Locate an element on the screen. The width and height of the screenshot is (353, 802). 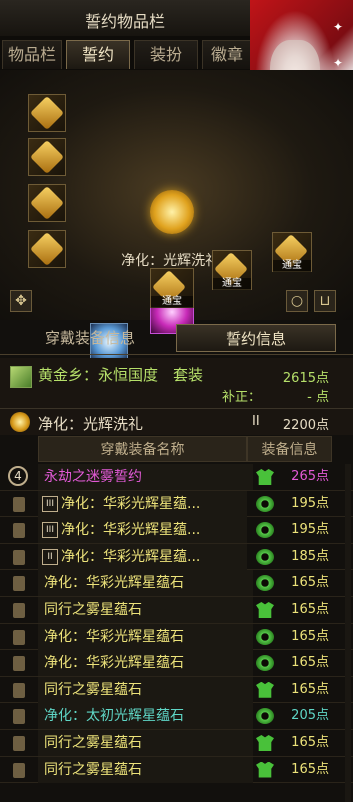
tongbao-slot-2: 通宝 is located at coordinates (232, 270).